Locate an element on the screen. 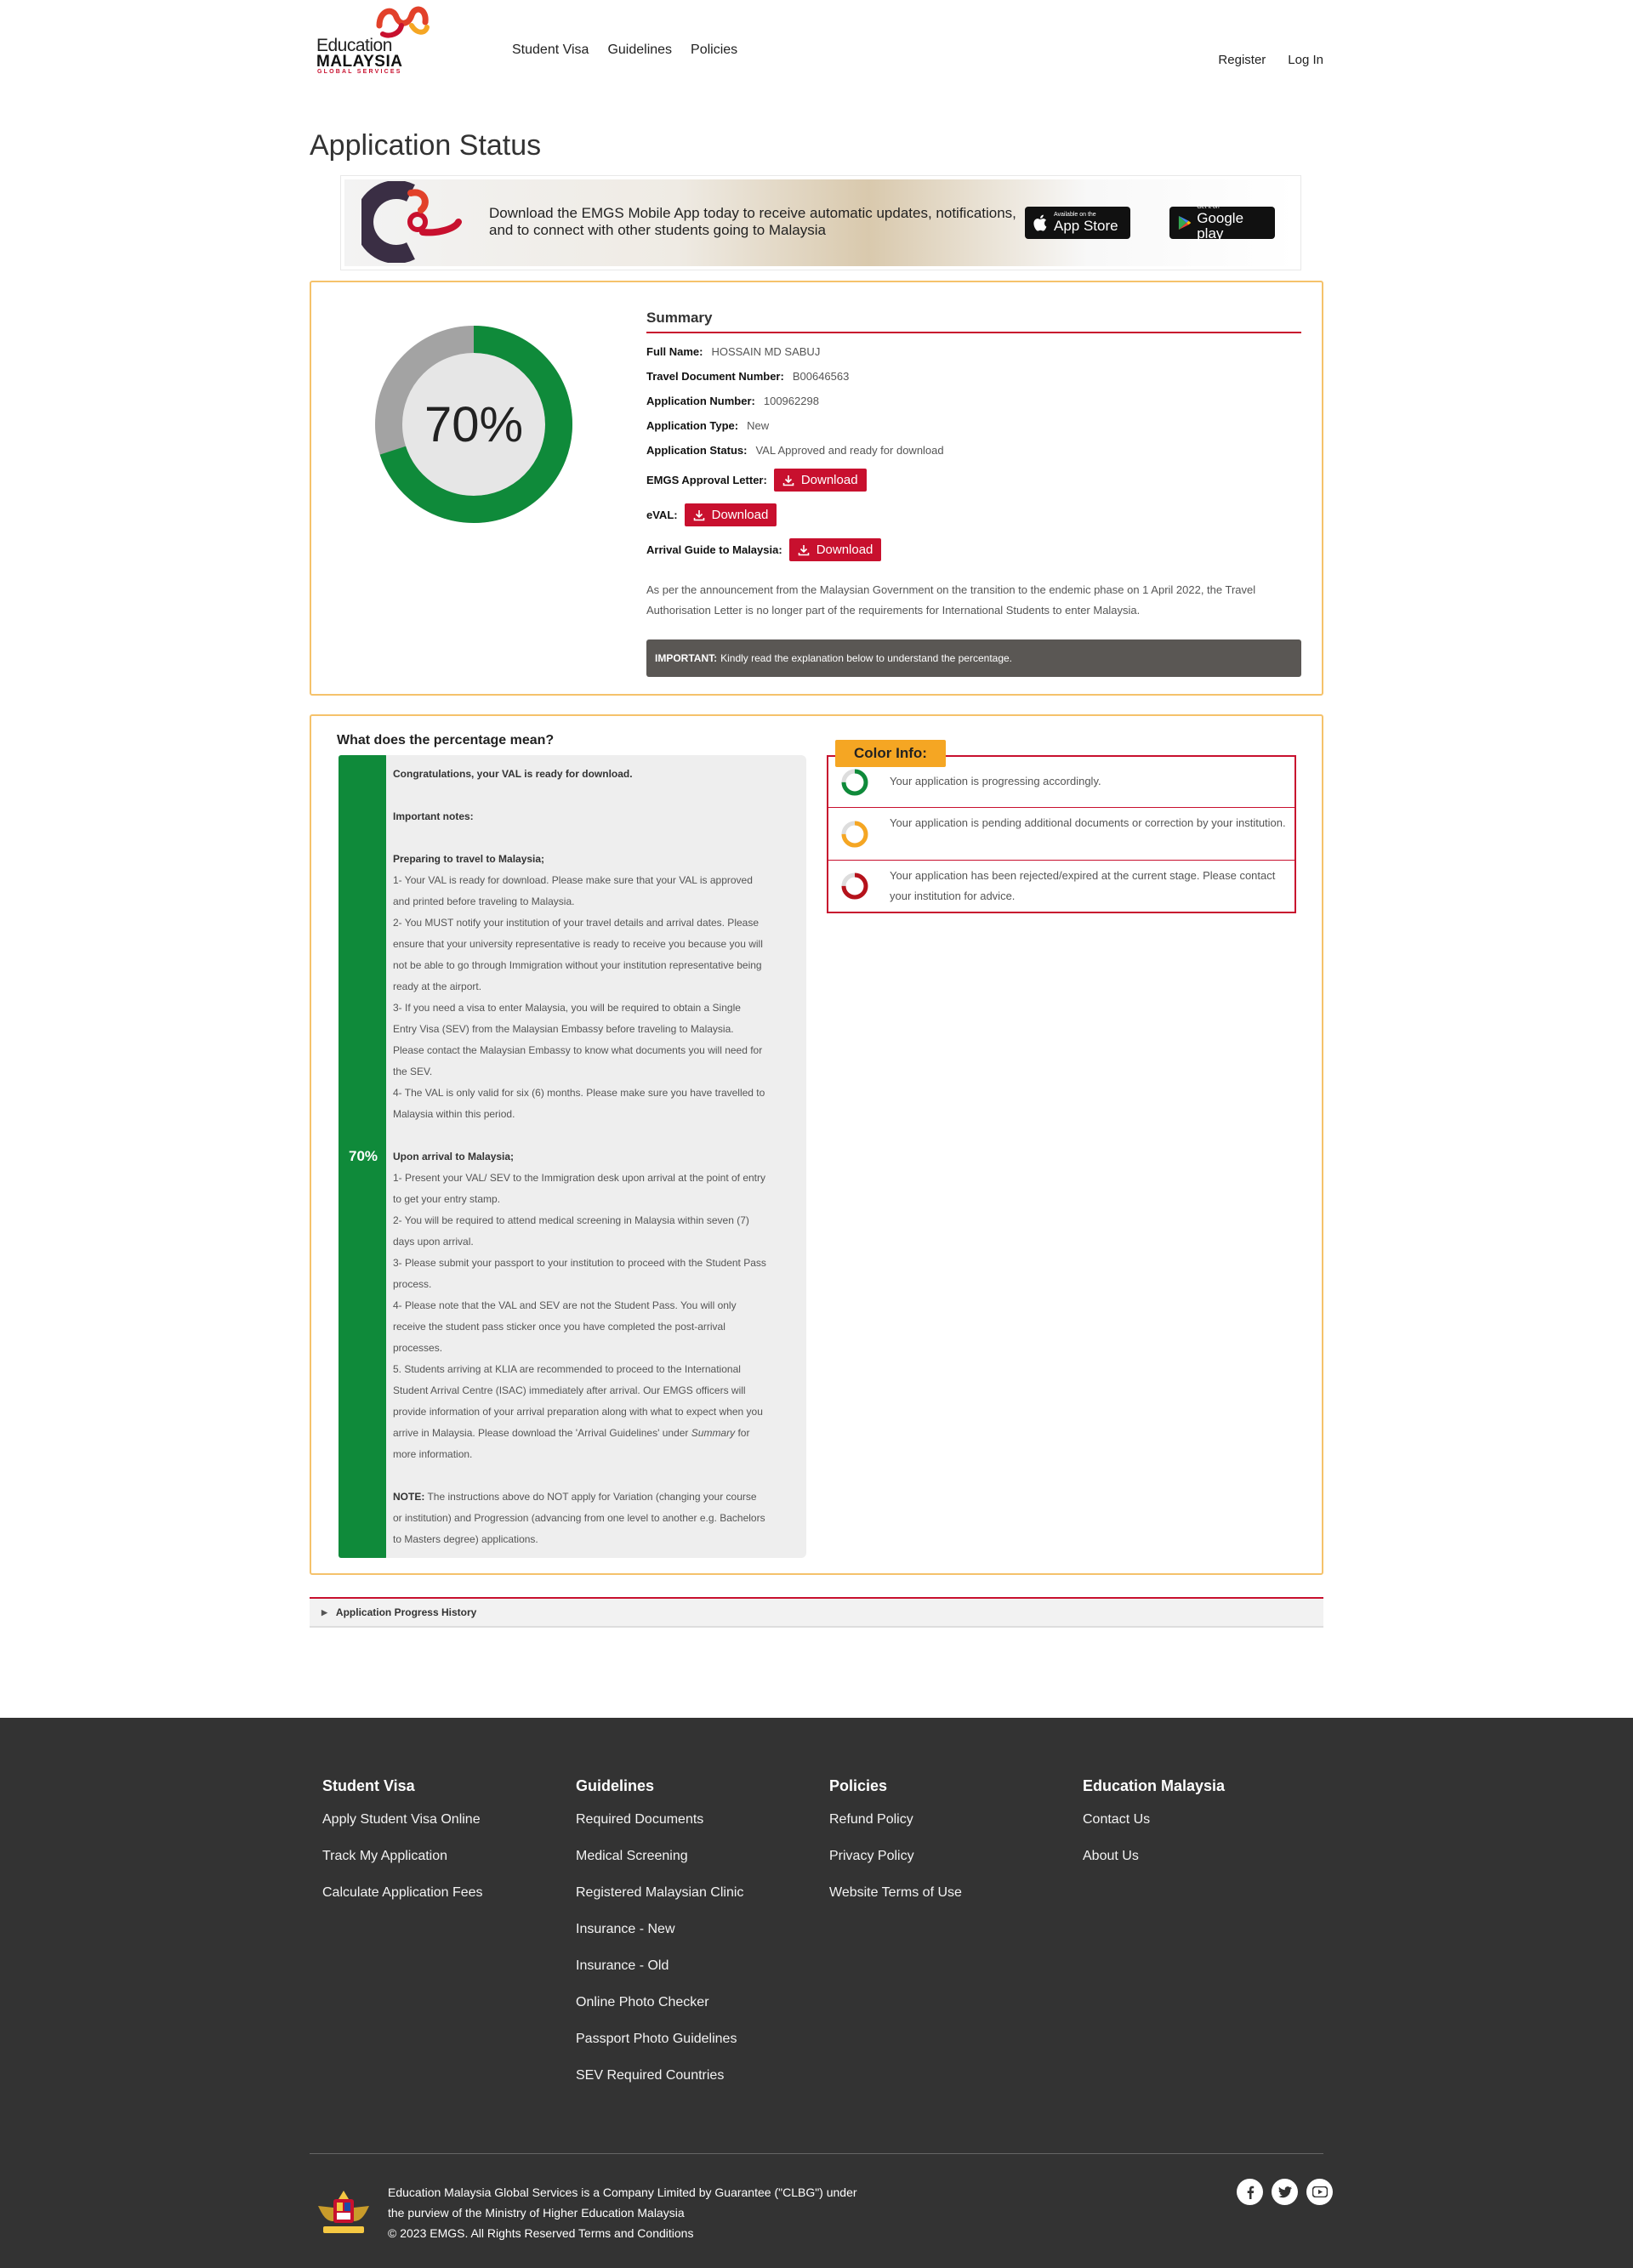 The height and width of the screenshot is (2268, 1633). google-play-icon is located at coordinates (1185, 222).